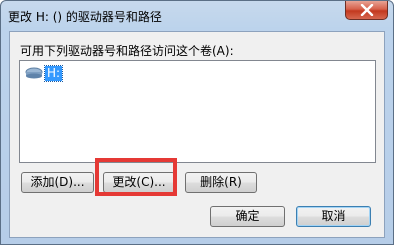 This screenshot has width=394, height=245. I want to click on drive-icon, so click(34, 73).